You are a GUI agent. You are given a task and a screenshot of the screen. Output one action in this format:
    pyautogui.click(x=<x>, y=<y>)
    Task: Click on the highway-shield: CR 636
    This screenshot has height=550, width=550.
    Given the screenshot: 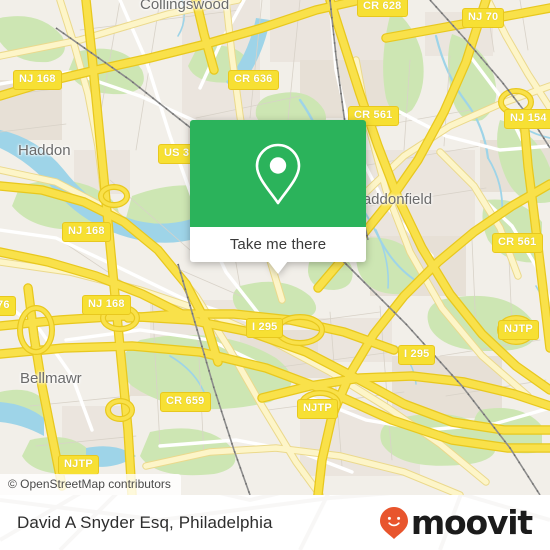 What is the action you would take?
    pyautogui.click(x=253, y=80)
    